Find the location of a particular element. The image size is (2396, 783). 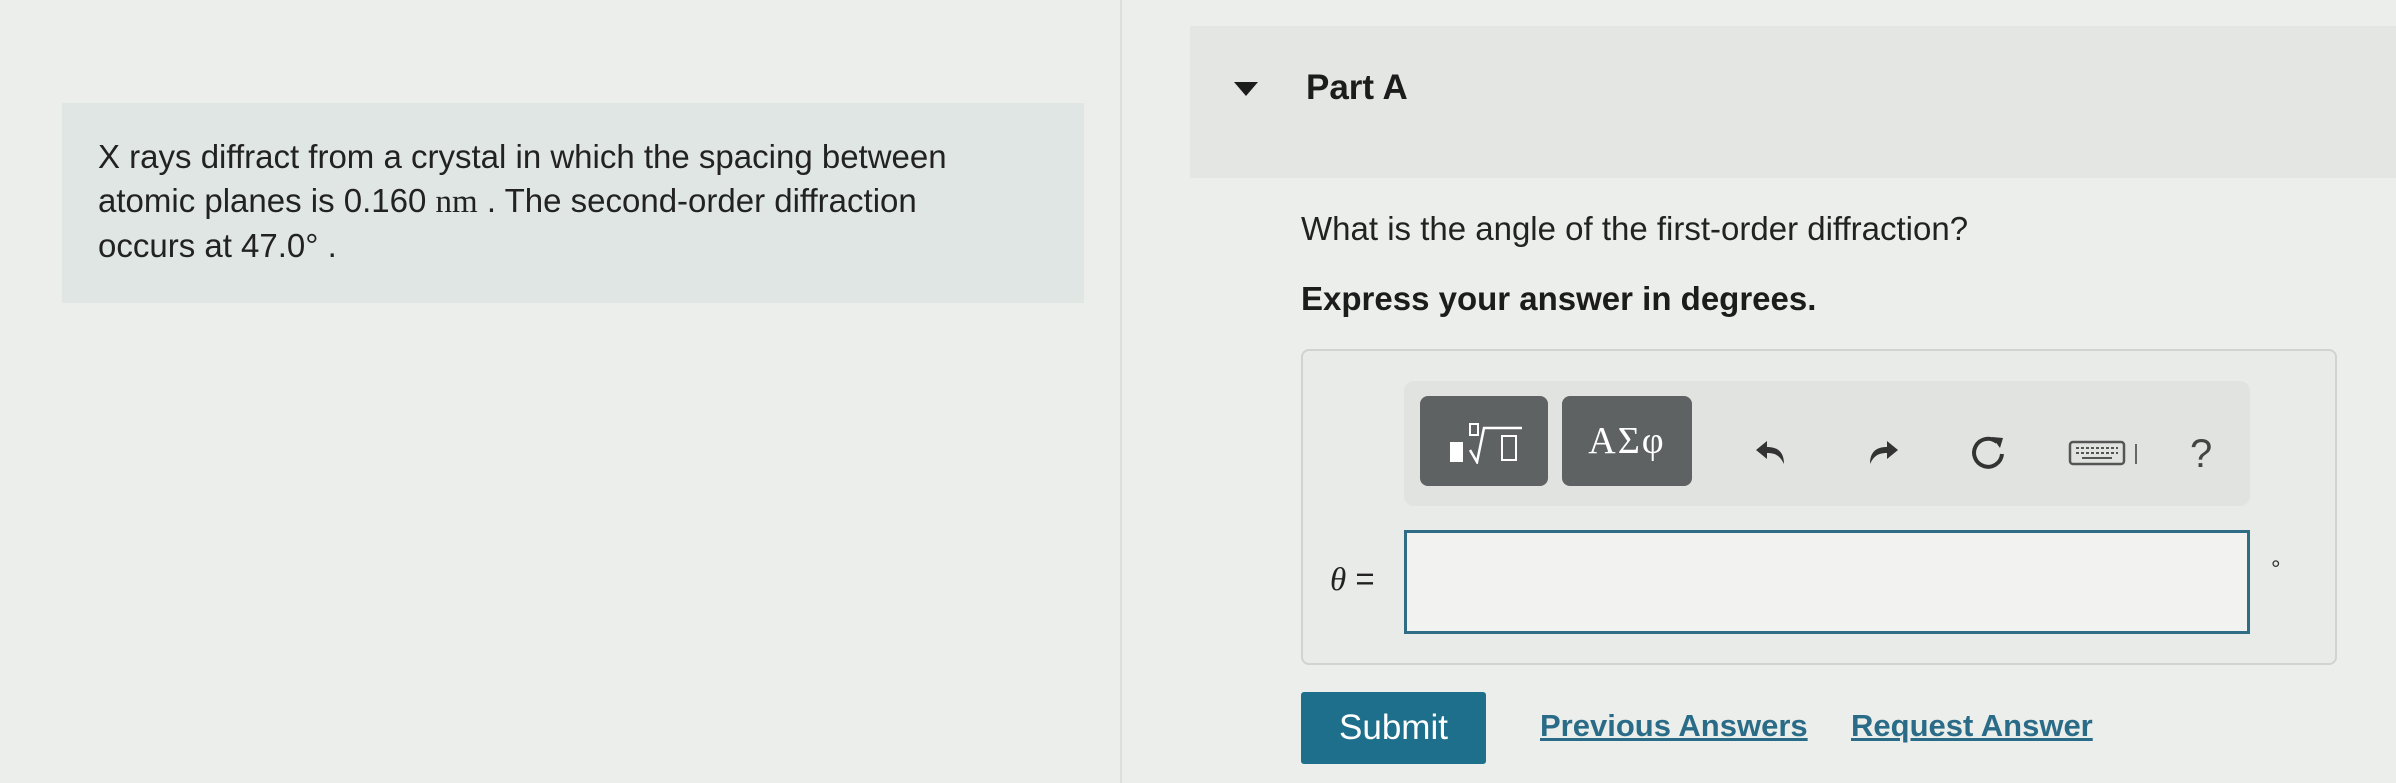

help-icon: ? is located at coordinates (2201, 454).